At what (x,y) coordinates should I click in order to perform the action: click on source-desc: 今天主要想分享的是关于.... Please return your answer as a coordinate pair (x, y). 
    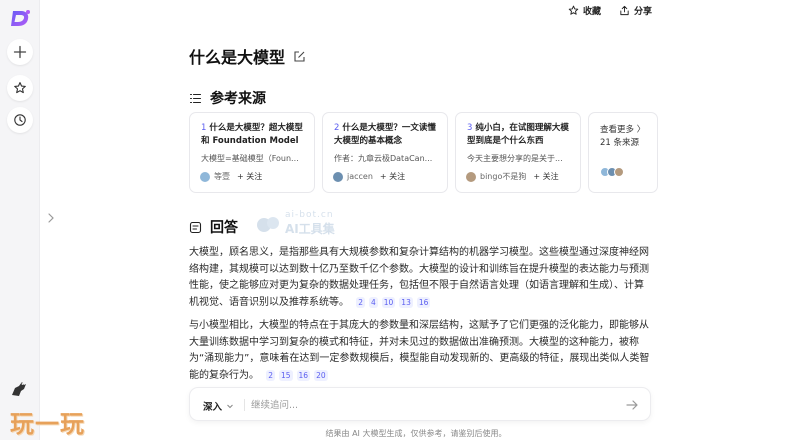
    Looking at the image, I should click on (515, 158).